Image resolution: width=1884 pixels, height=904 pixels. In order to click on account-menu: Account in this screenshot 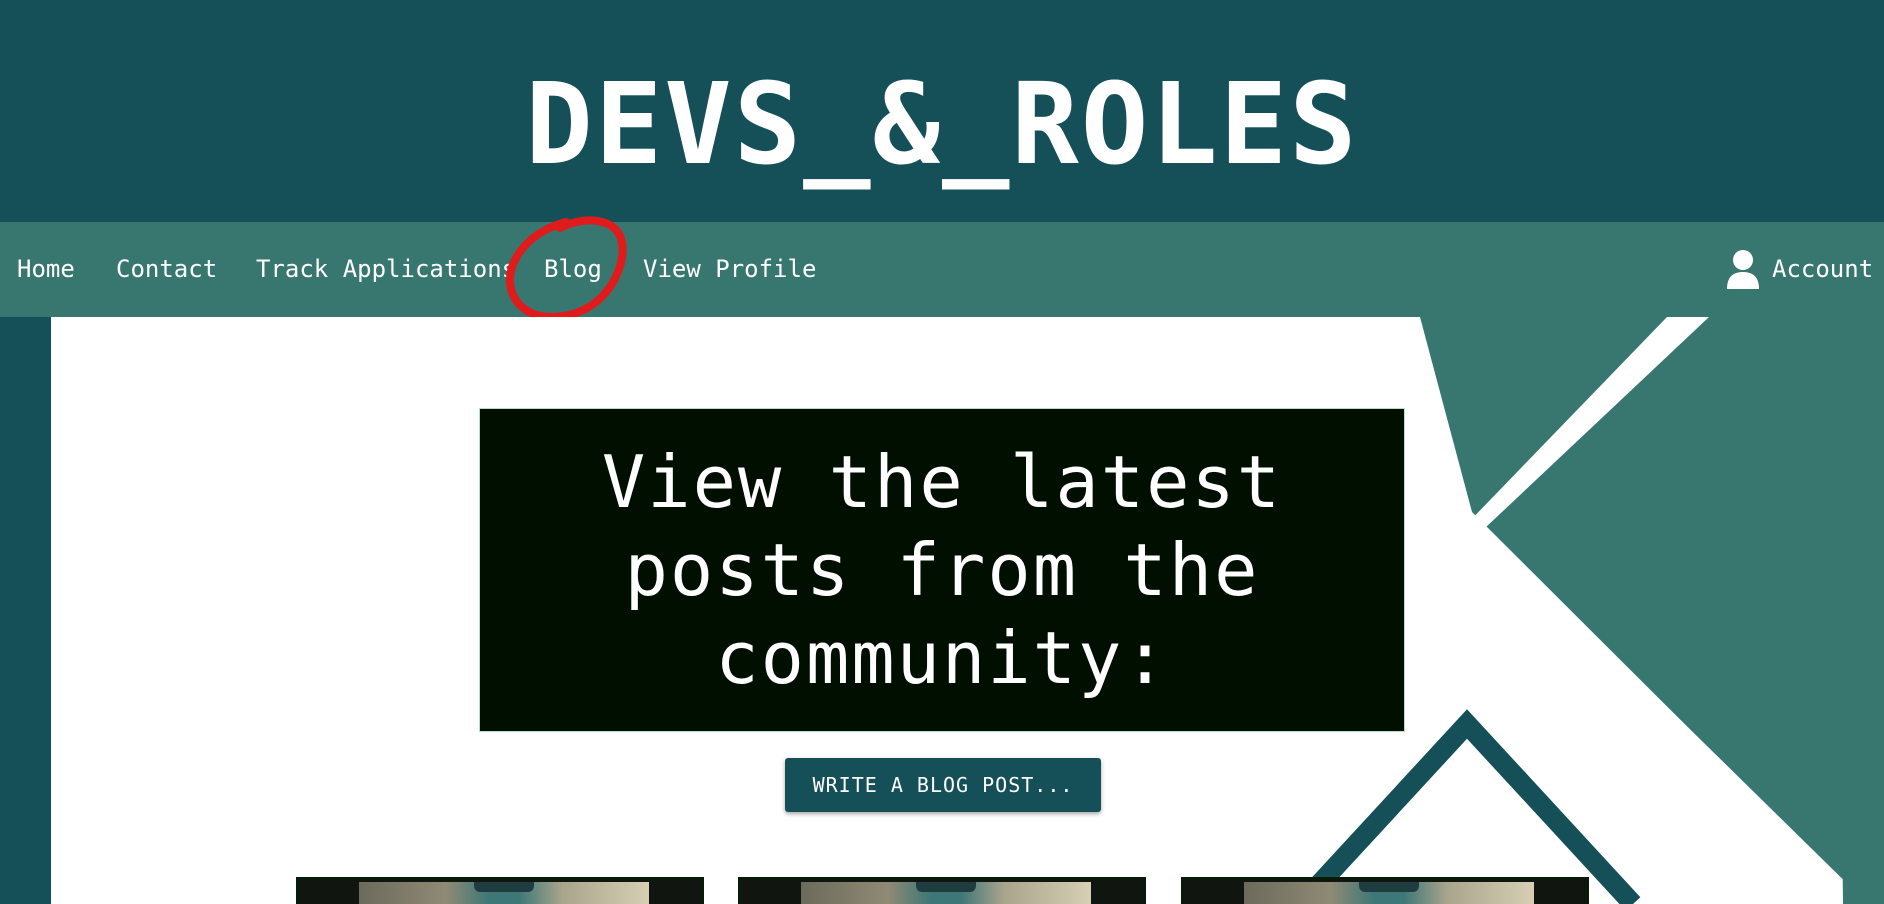, I will do `click(1799, 269)`.